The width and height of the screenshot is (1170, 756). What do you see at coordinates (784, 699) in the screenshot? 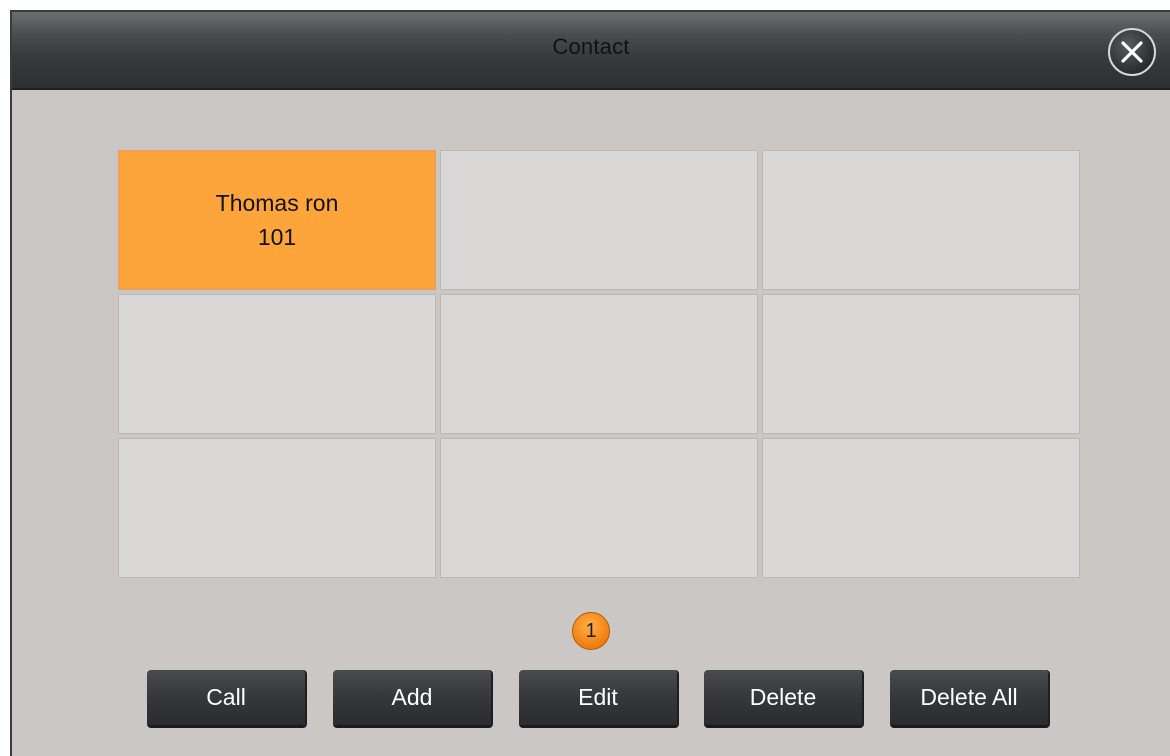
I see `delete-button: Delete` at bounding box center [784, 699].